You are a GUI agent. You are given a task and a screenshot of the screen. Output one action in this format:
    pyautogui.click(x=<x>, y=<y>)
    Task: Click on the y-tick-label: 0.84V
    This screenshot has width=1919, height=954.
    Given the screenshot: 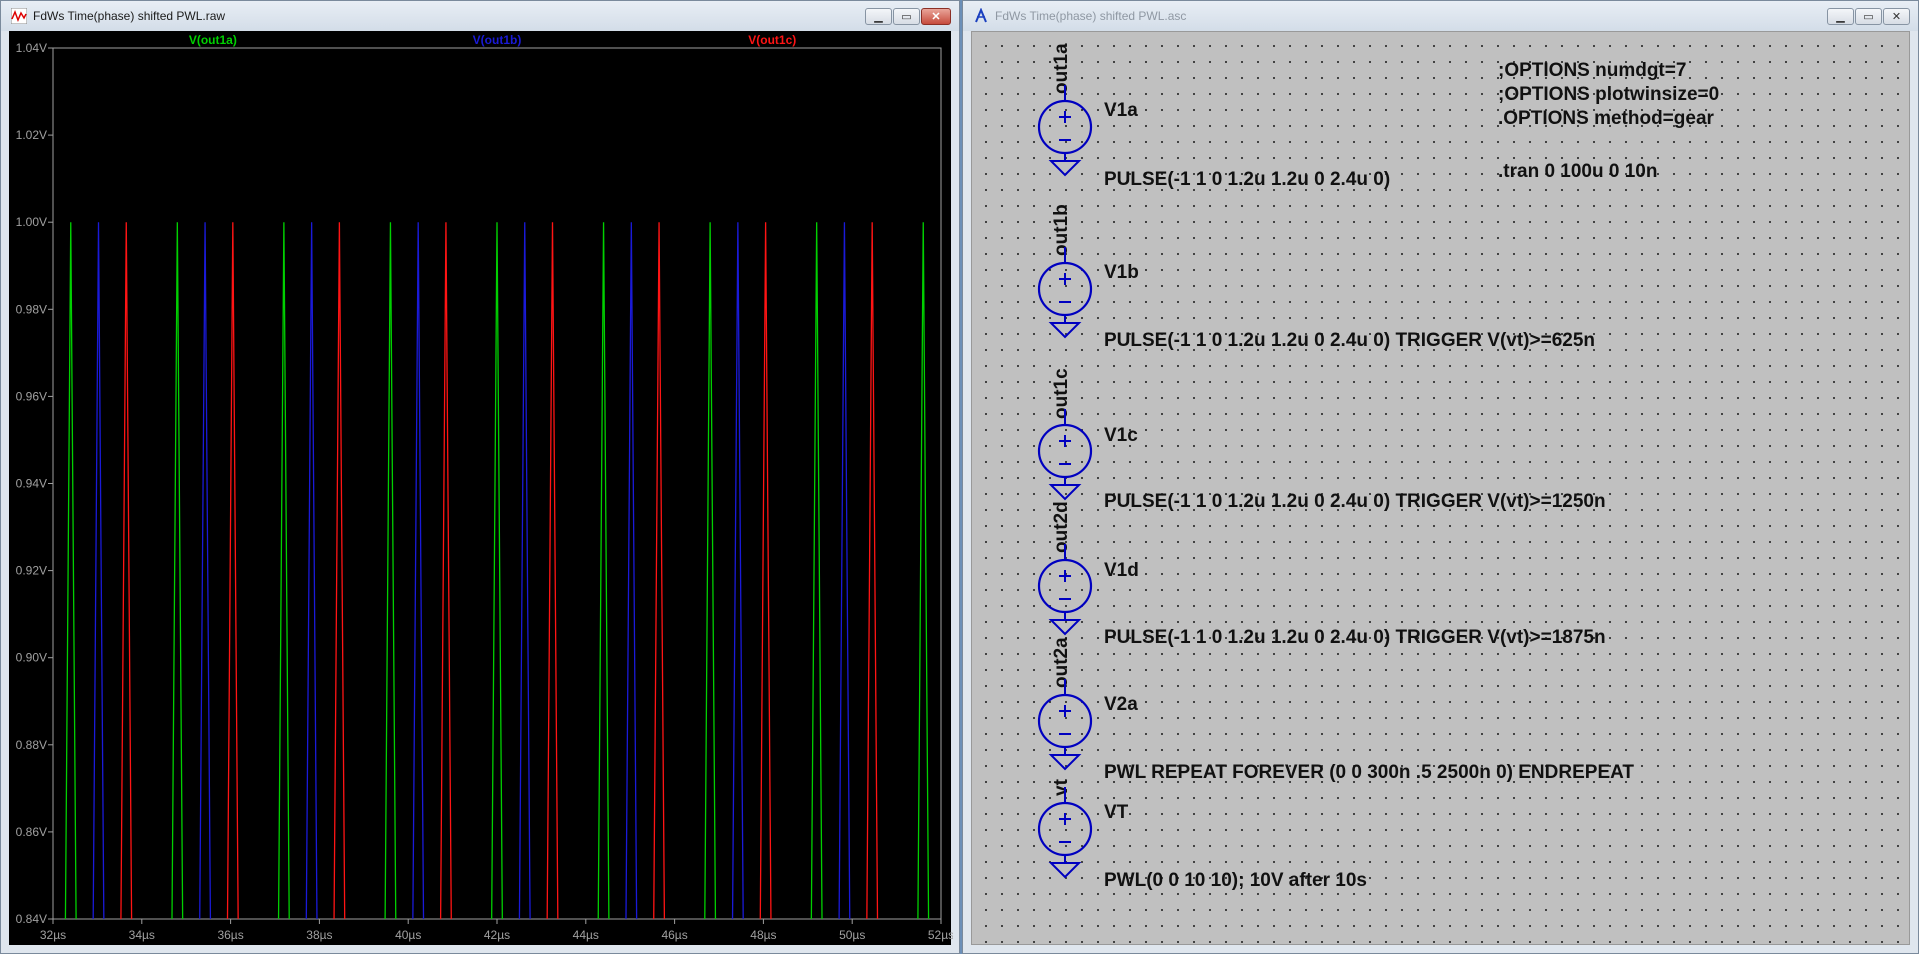 What is the action you would take?
    pyautogui.click(x=31, y=919)
    